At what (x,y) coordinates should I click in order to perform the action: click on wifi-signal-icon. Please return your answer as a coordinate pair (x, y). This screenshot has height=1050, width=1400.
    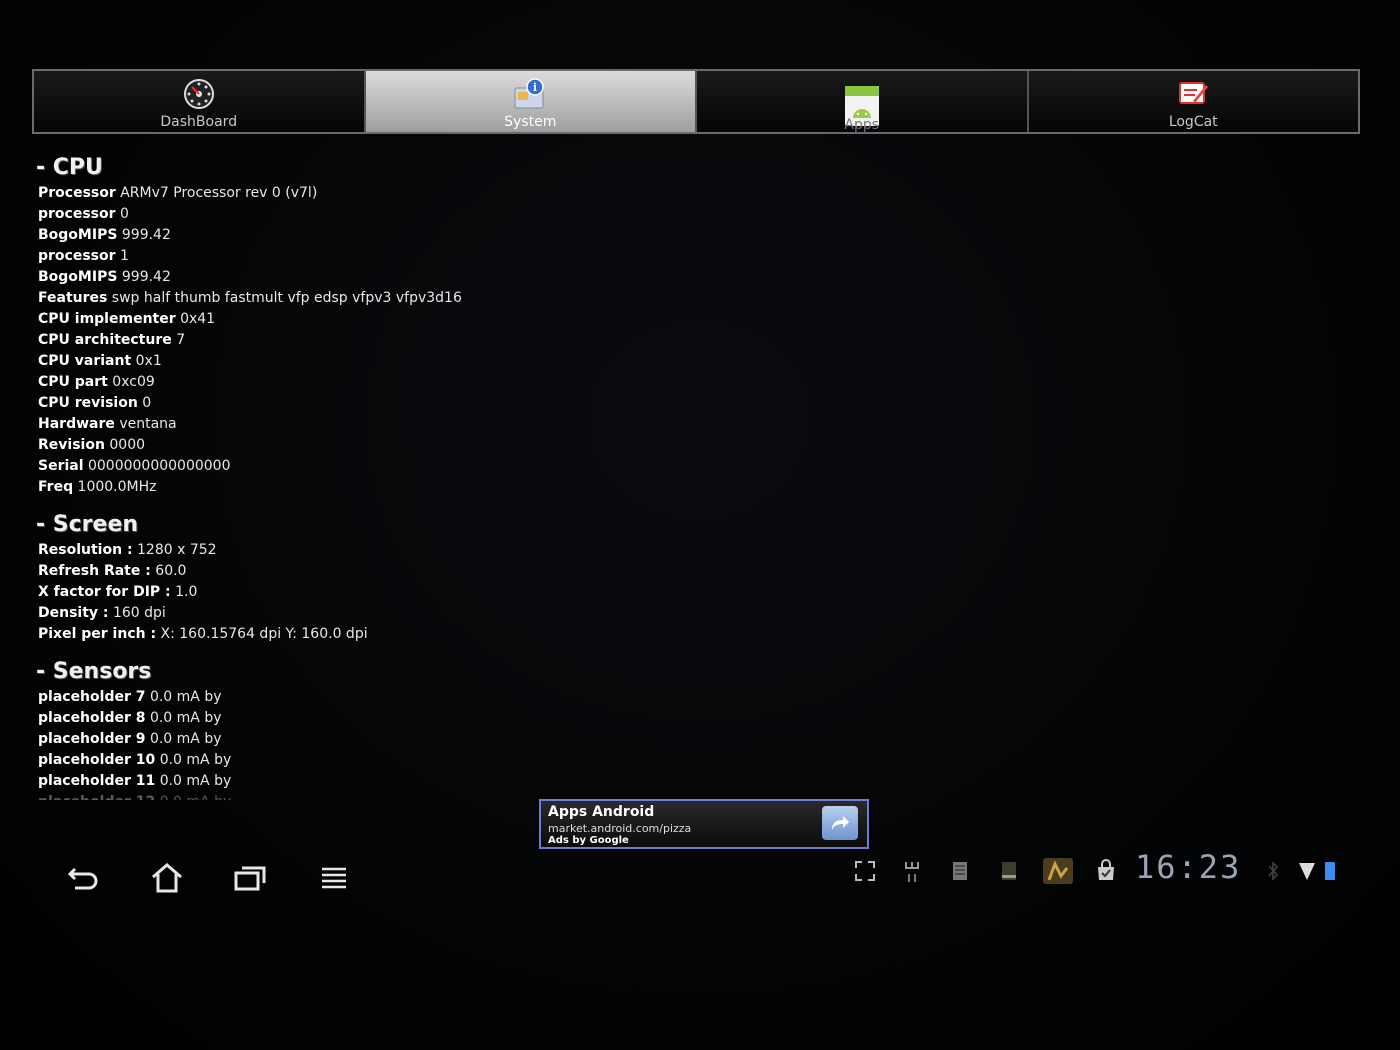
    Looking at the image, I should click on (1307, 871).